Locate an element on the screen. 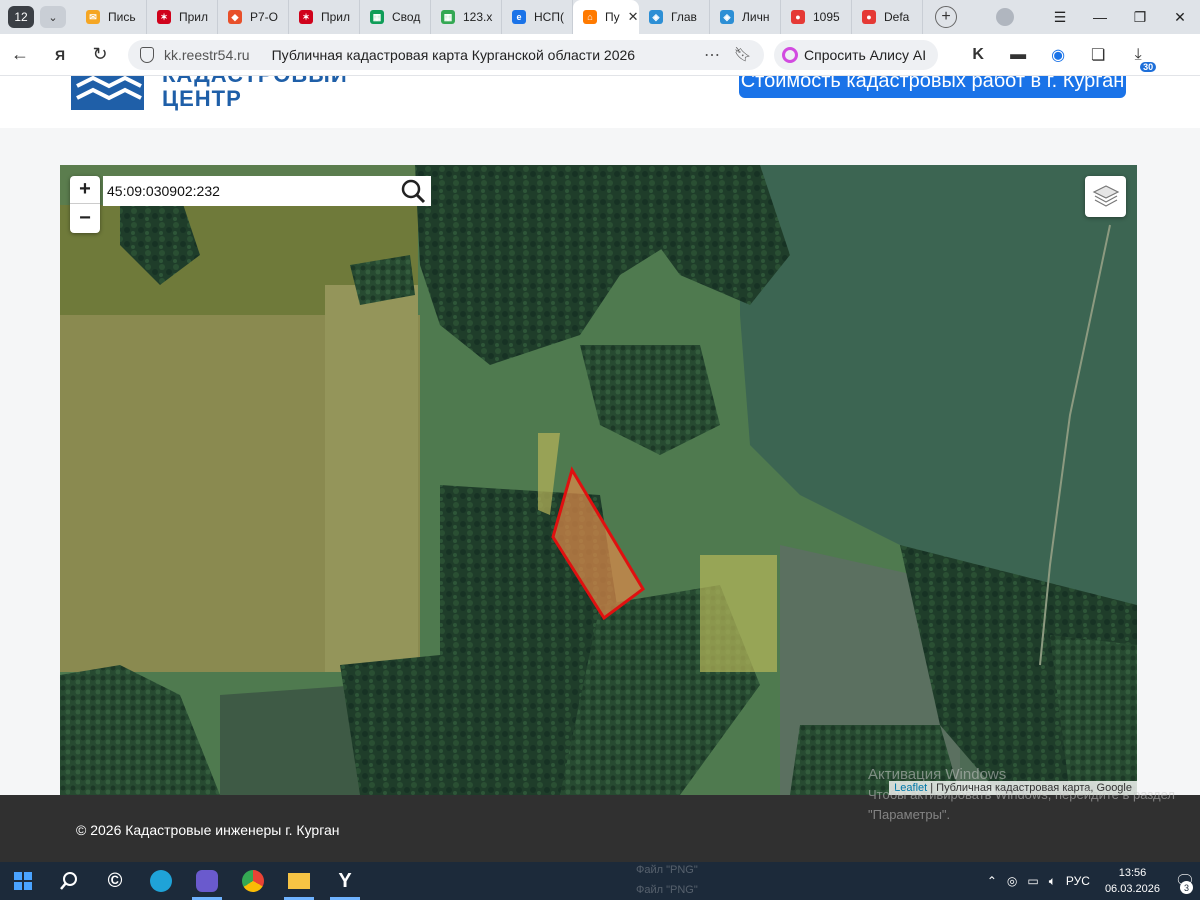 The image size is (1200, 900). browser-tab: ▦ Свод is located at coordinates (395, 17).